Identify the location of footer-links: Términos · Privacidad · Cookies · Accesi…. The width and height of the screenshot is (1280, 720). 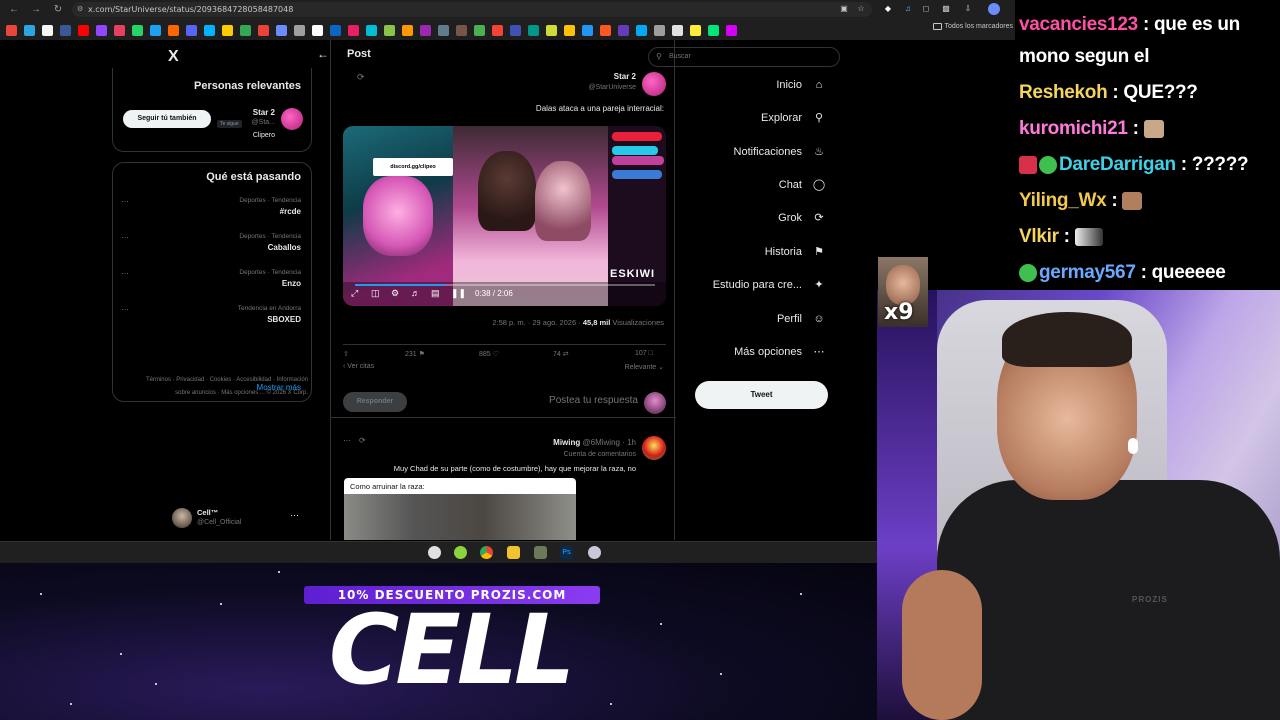
(223, 387).